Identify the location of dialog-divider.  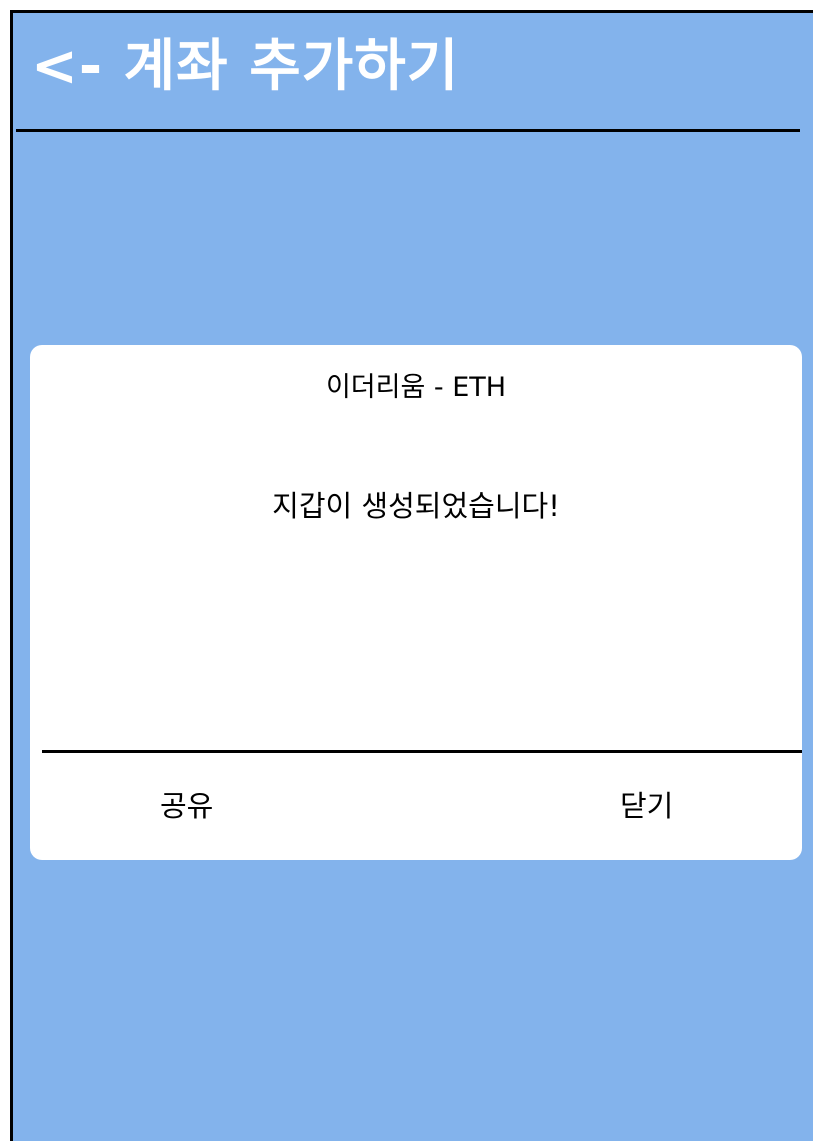
(422, 751).